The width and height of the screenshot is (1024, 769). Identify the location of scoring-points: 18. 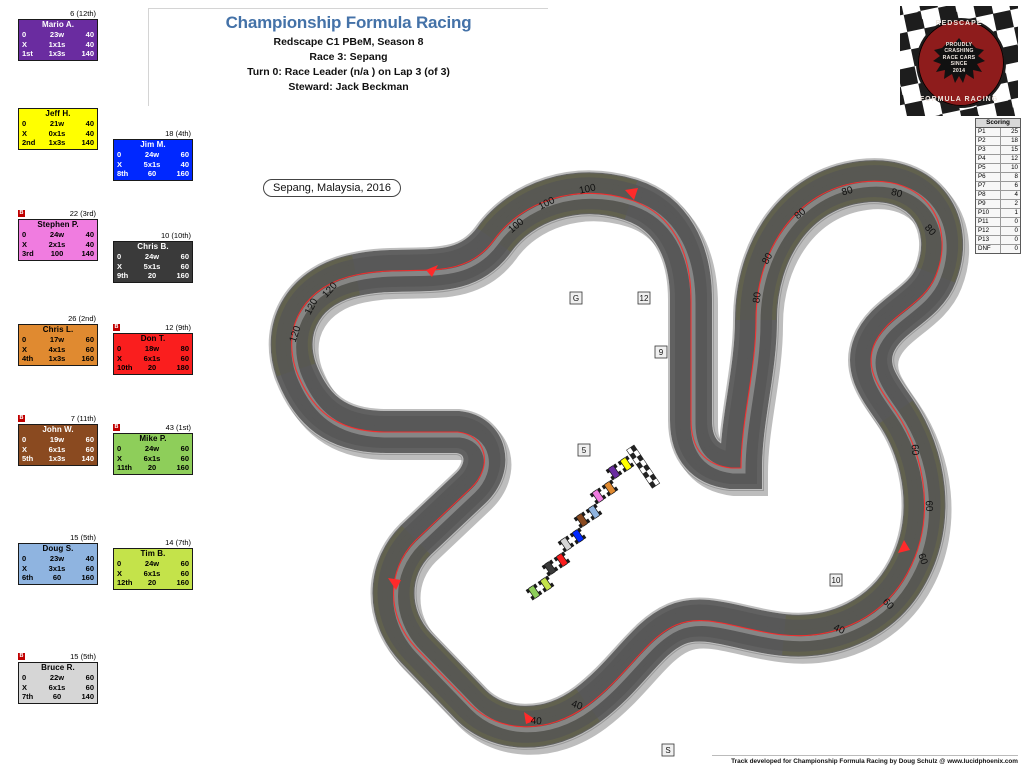
(1010, 141).